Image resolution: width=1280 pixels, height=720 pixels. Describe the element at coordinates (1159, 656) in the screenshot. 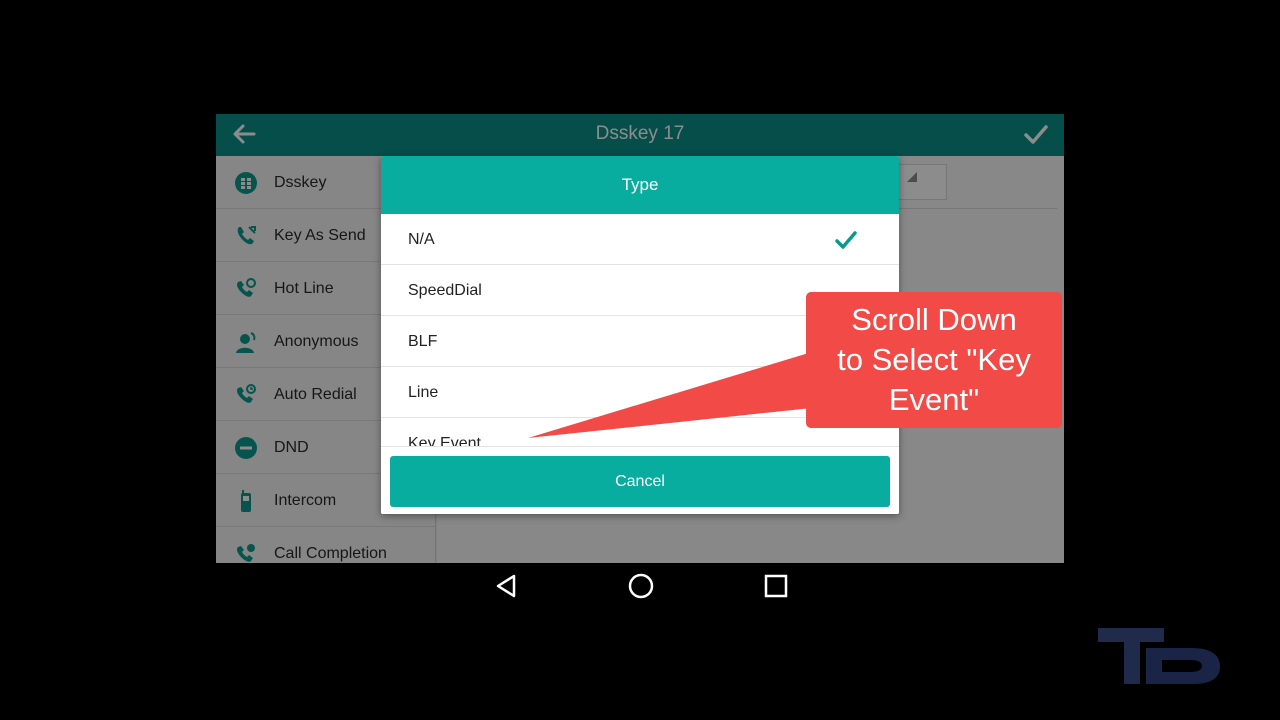

I see `watermark-logo` at that location.